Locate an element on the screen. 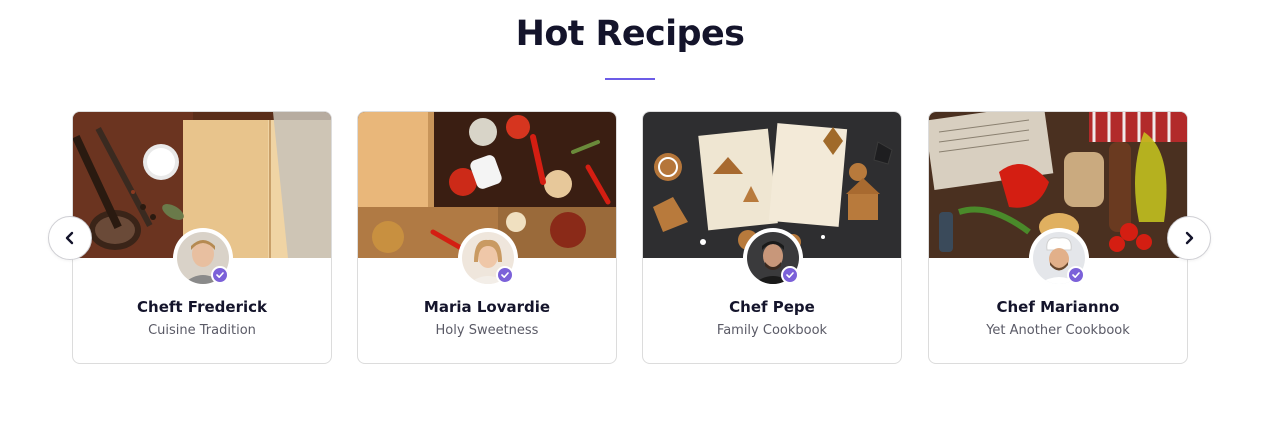 The height and width of the screenshot is (422, 1266). carousel-next-button is located at coordinates (1189, 238).